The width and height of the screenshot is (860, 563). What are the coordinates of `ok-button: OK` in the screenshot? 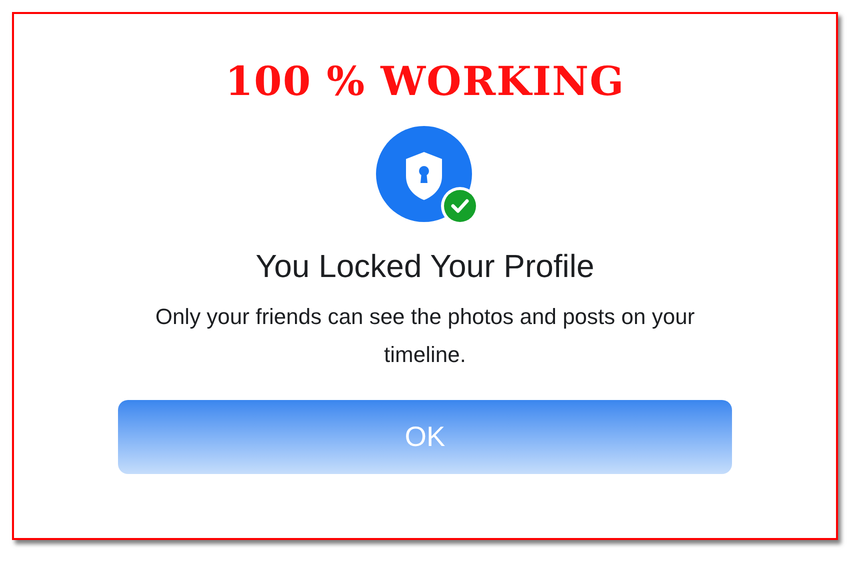 It's located at (425, 437).